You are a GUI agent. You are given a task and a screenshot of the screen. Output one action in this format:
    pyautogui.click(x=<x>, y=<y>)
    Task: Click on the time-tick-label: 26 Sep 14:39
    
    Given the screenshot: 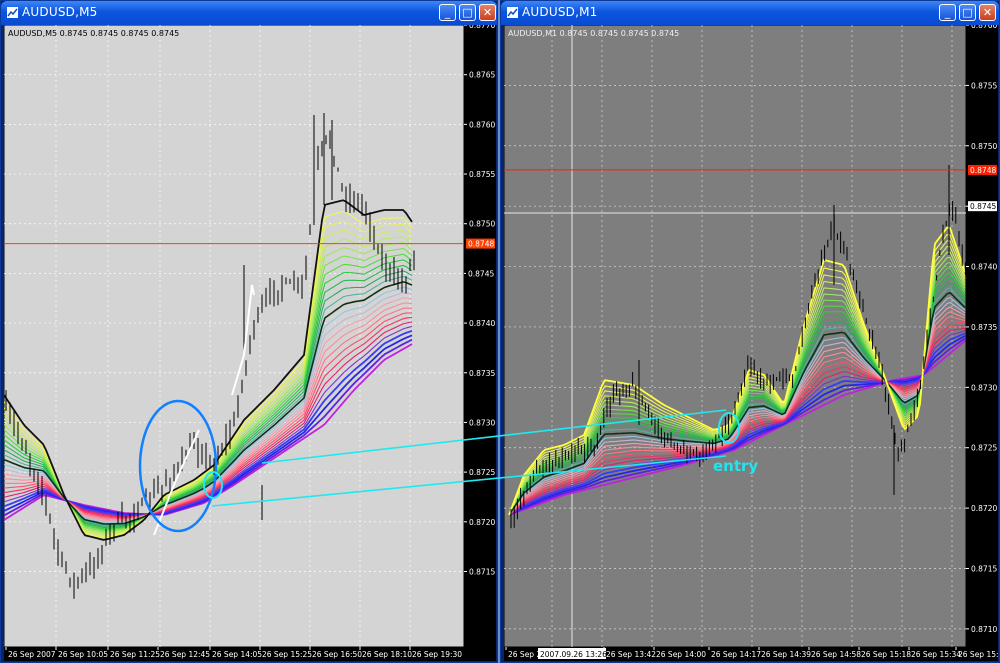 What is the action you would take?
    pyautogui.click(x=786, y=654)
    